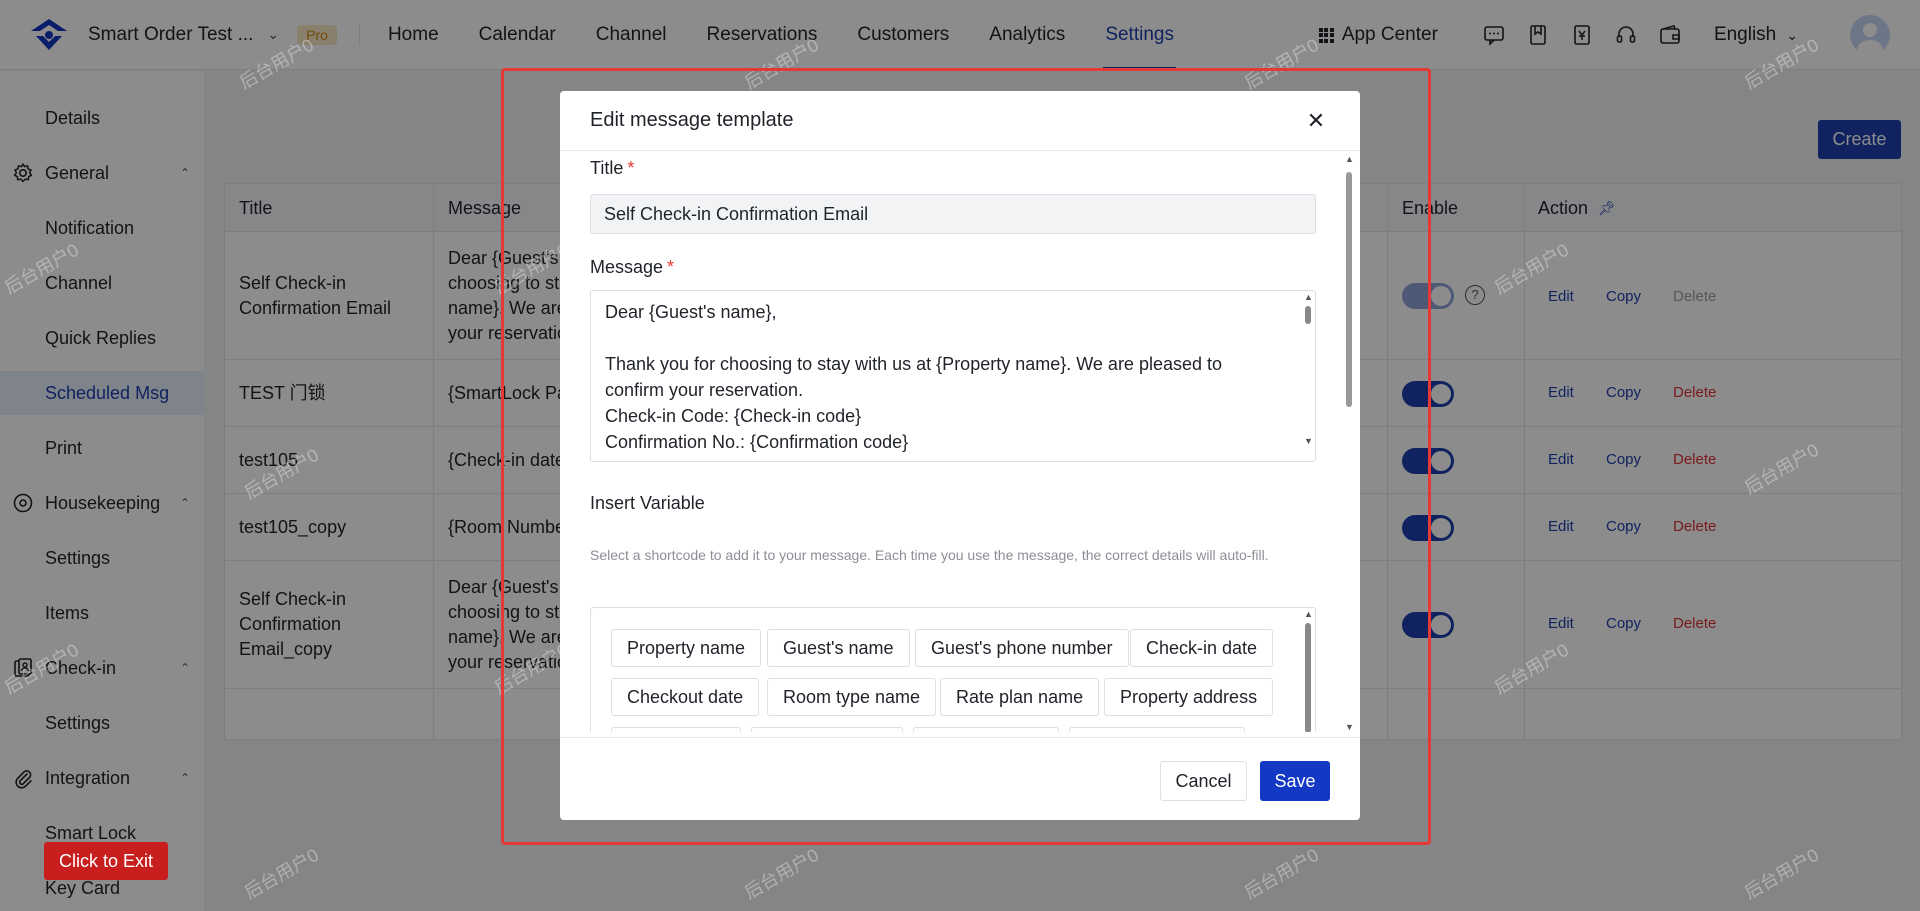  I want to click on title-field-label: Title *, so click(612, 168).